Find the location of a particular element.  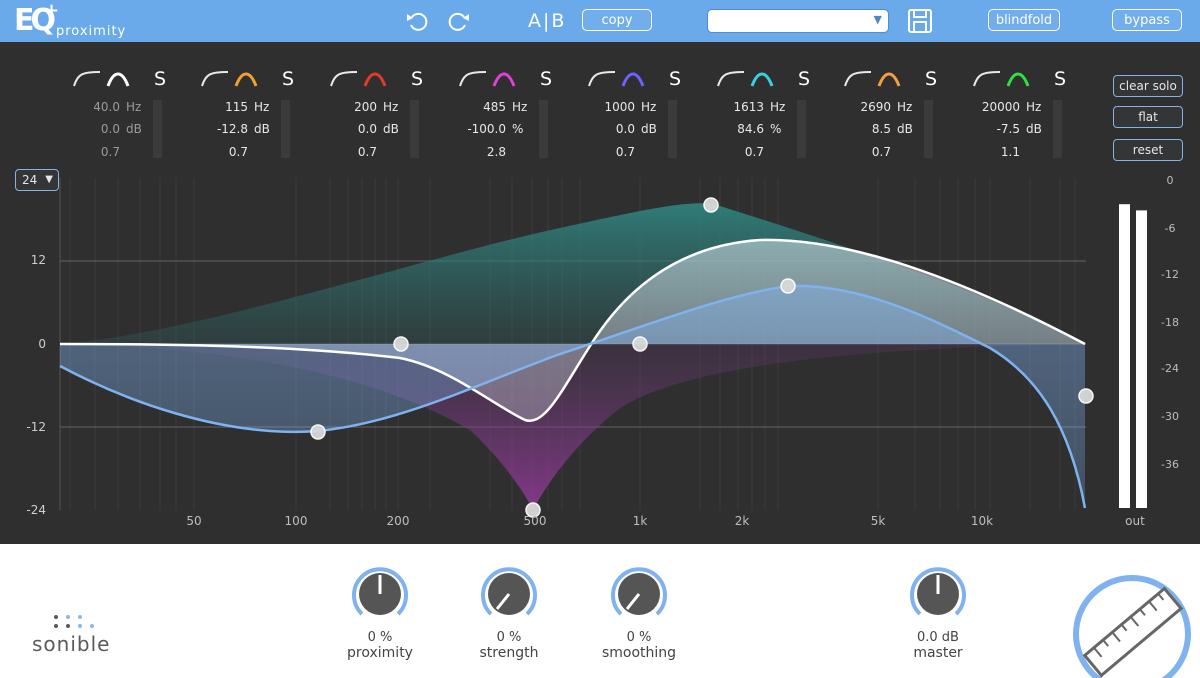

band-3: S 200 Hz 0.0 dB 0.7 is located at coordinates (381, 112).